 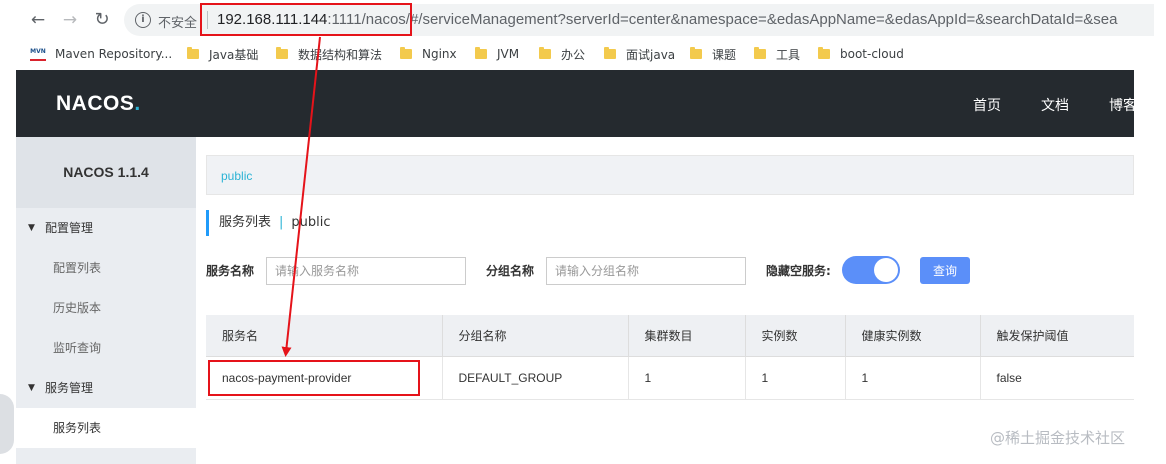 I want to click on sidebar-item-listener-query: 监听查询, so click(x=106, y=348).